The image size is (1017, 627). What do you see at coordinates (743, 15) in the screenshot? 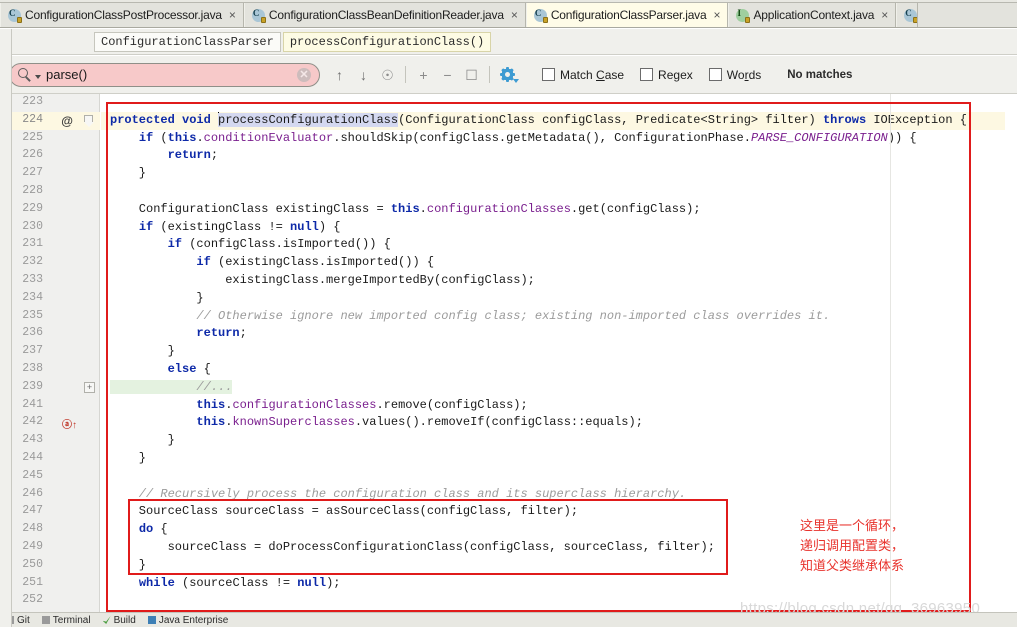
I see `java-interface-icon: I` at bounding box center [743, 15].